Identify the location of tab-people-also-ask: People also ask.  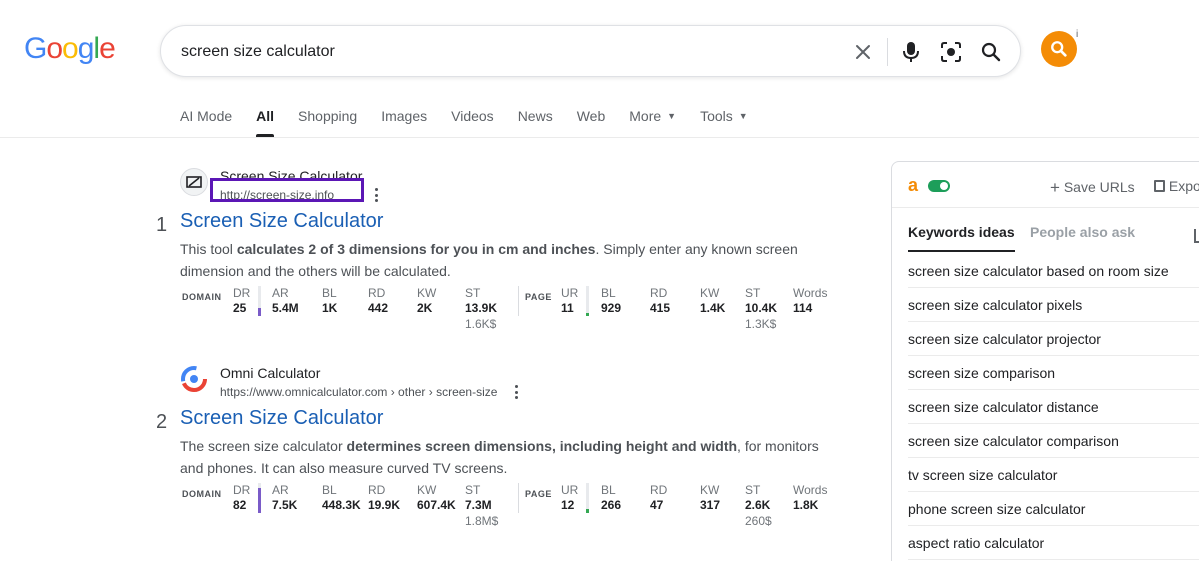
(1082, 232).